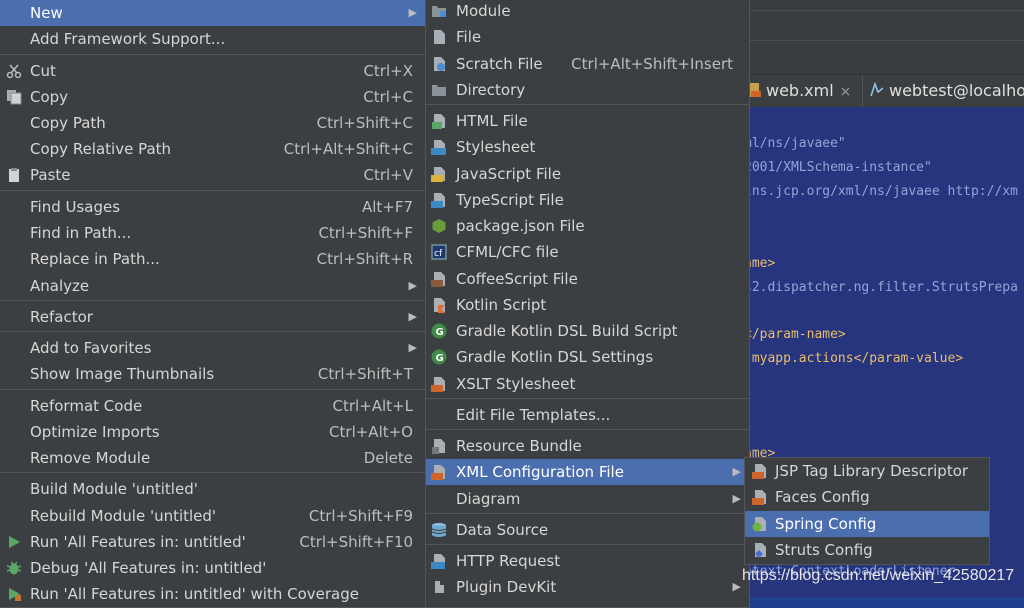 The image size is (1024, 608). I want to click on menu-item-remove-module: Remove Module Delete, so click(212, 458).